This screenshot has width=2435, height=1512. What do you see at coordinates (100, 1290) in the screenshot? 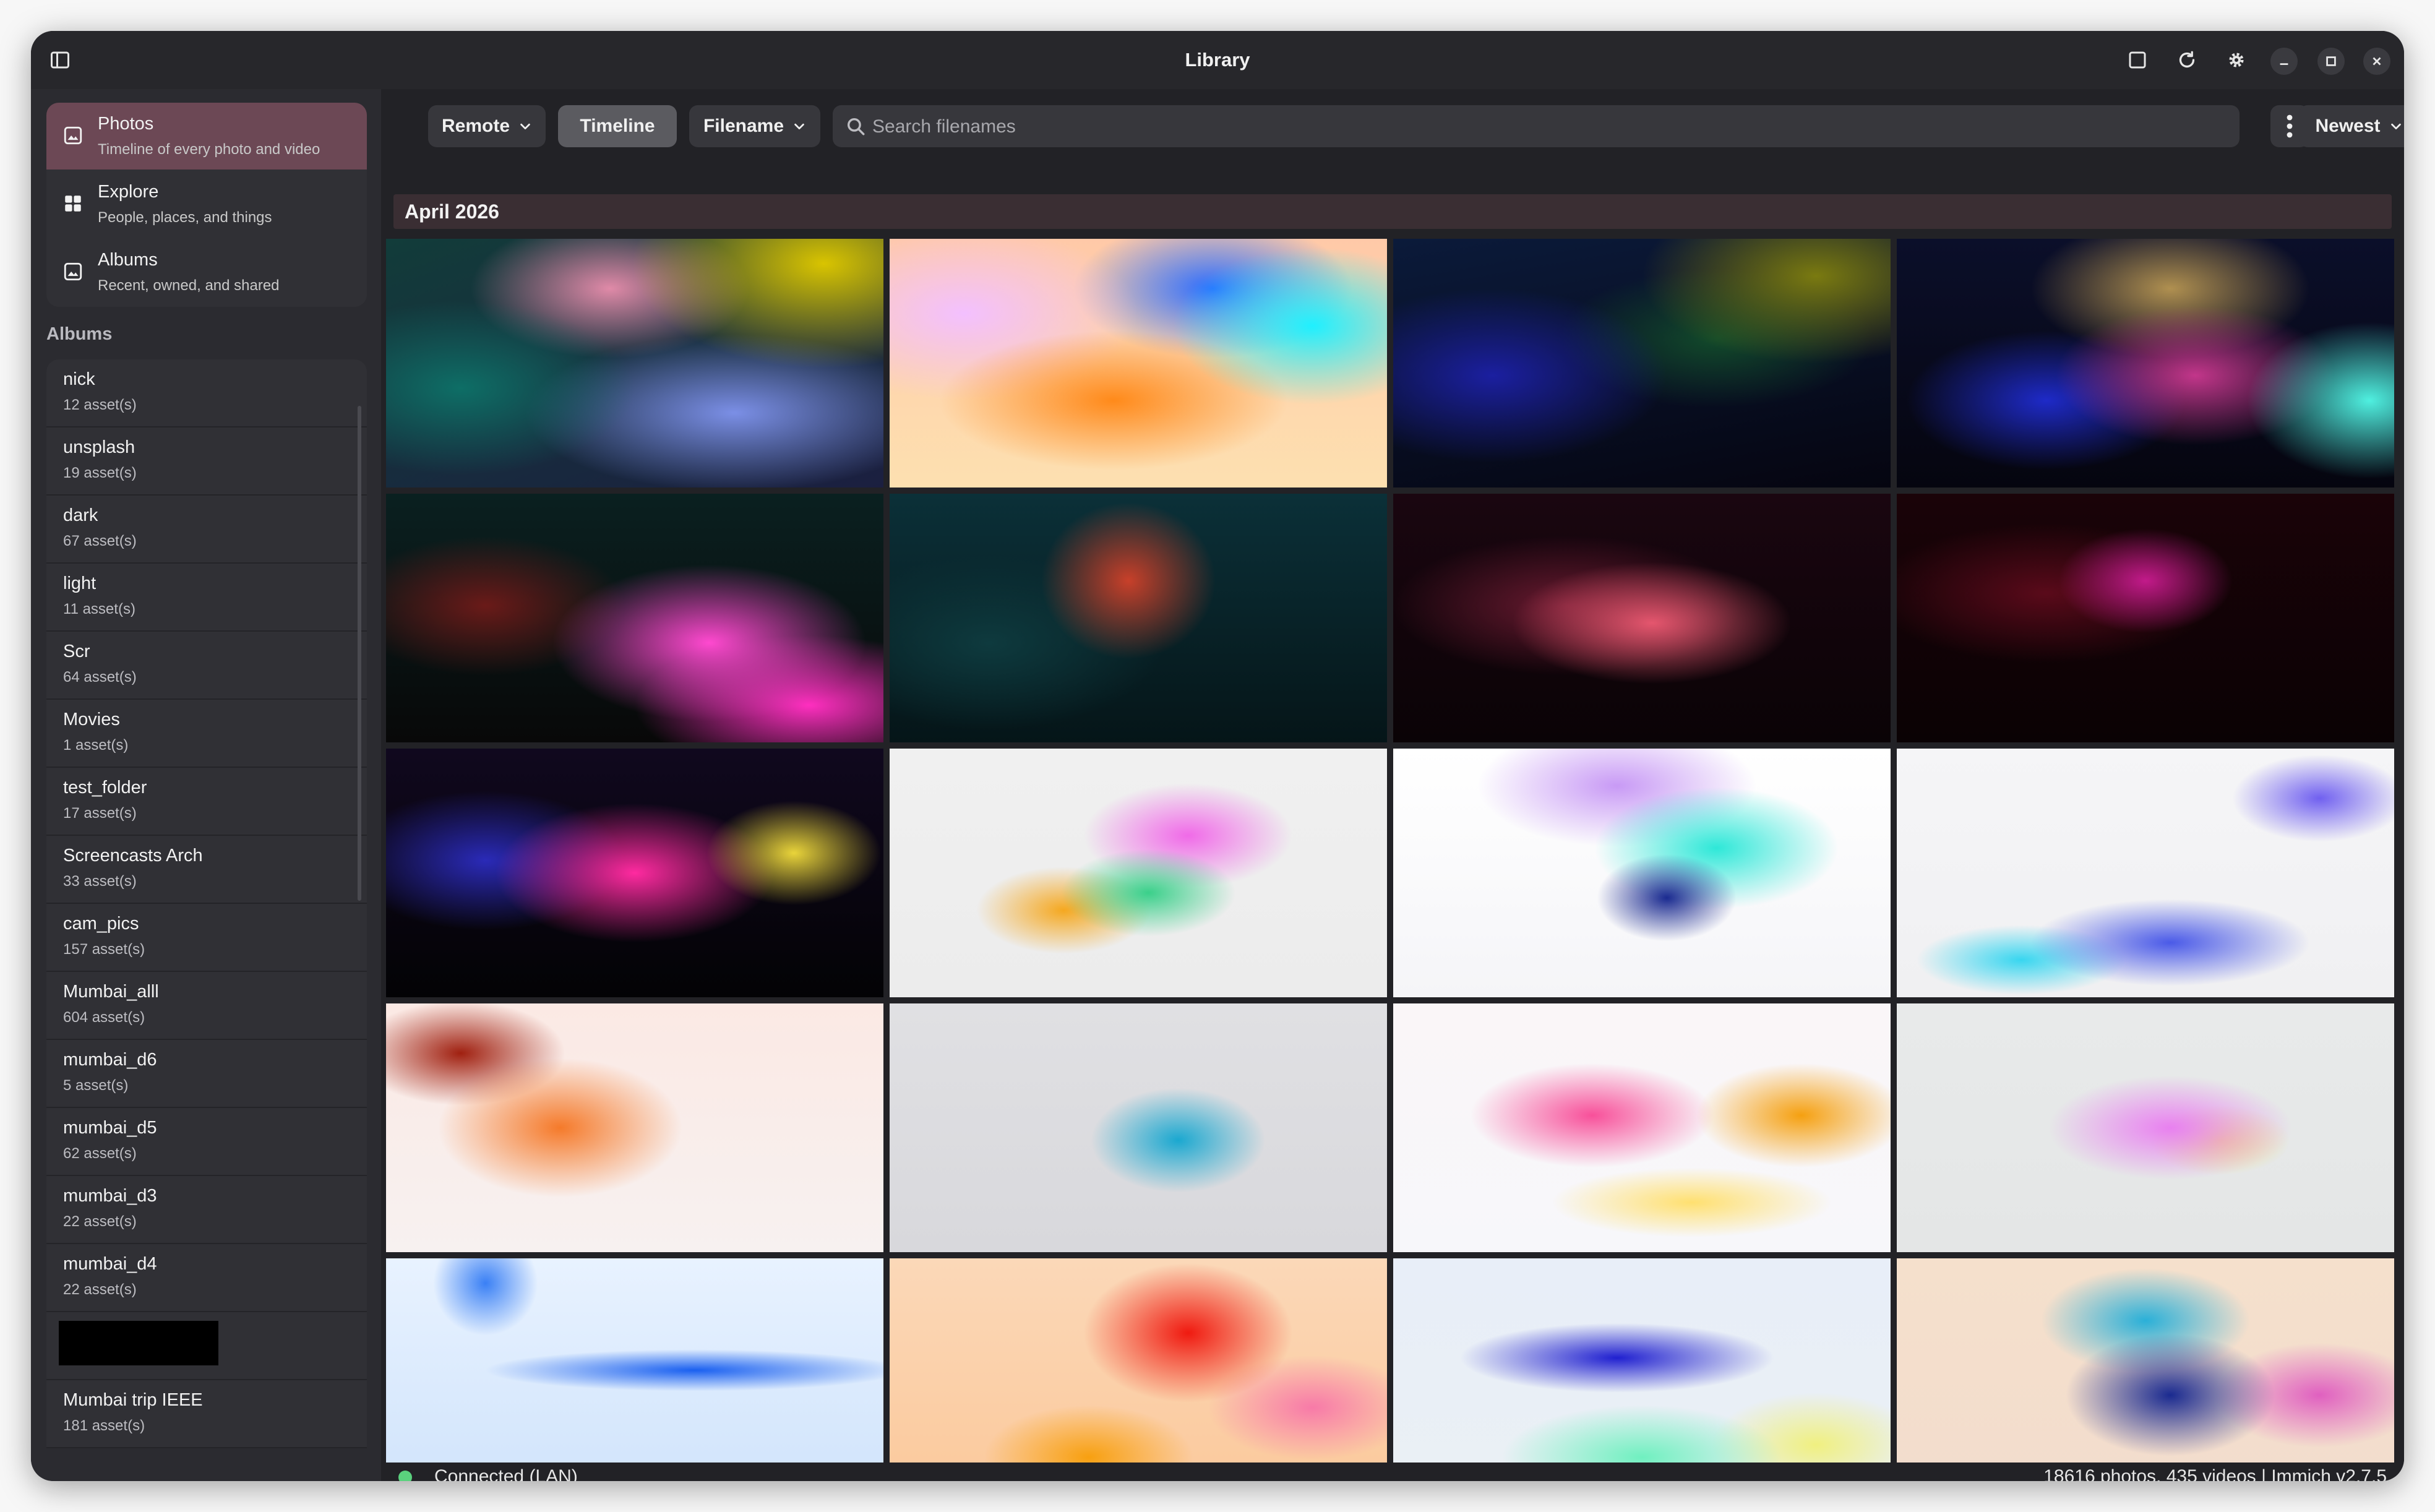
I see `album-count: 22 asset(s)` at bounding box center [100, 1290].